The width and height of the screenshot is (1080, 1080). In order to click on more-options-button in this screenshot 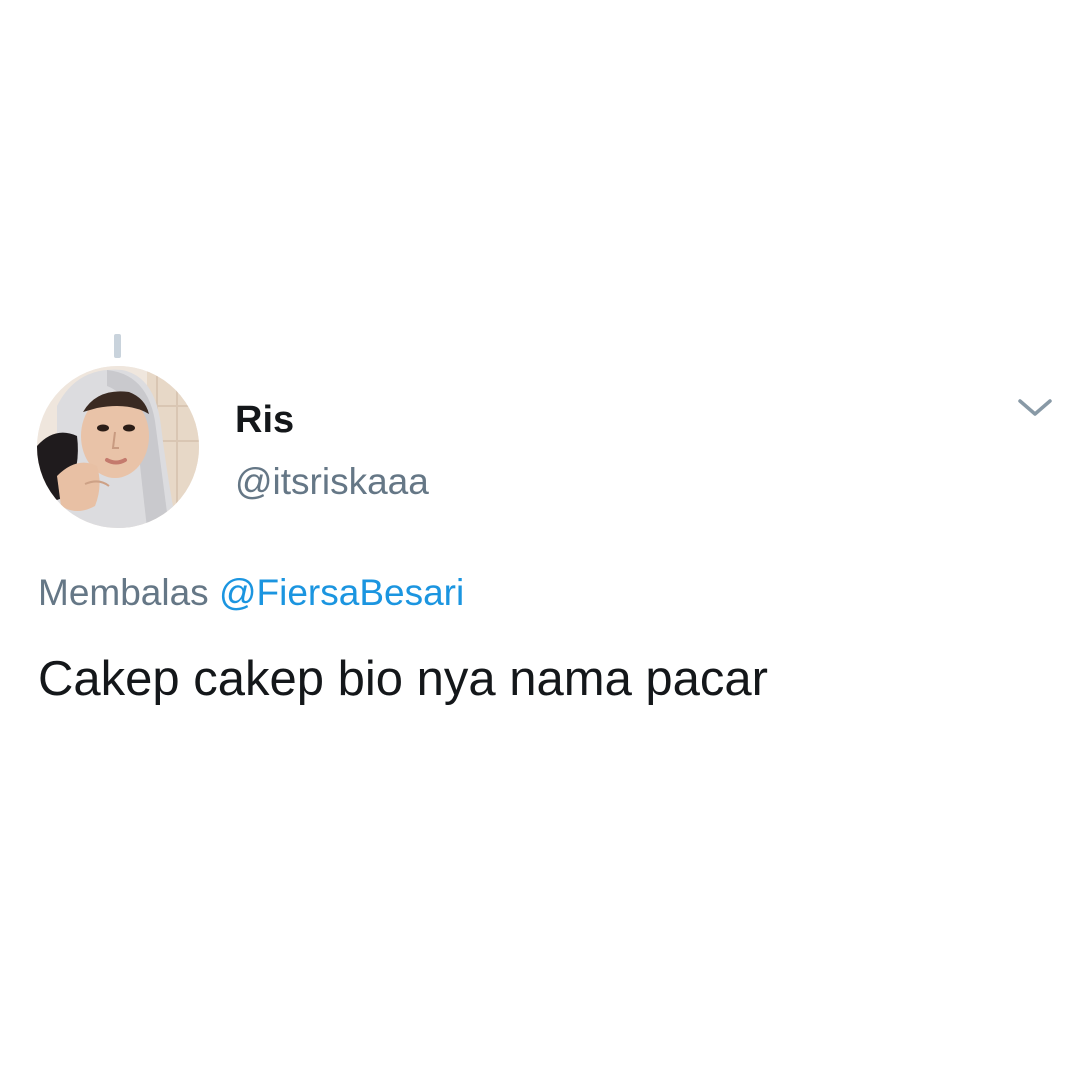, I will do `click(1035, 408)`.